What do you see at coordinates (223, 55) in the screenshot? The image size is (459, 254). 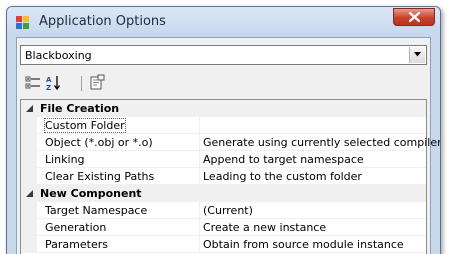 I see `object-selector-combo: Blackboxing` at bounding box center [223, 55].